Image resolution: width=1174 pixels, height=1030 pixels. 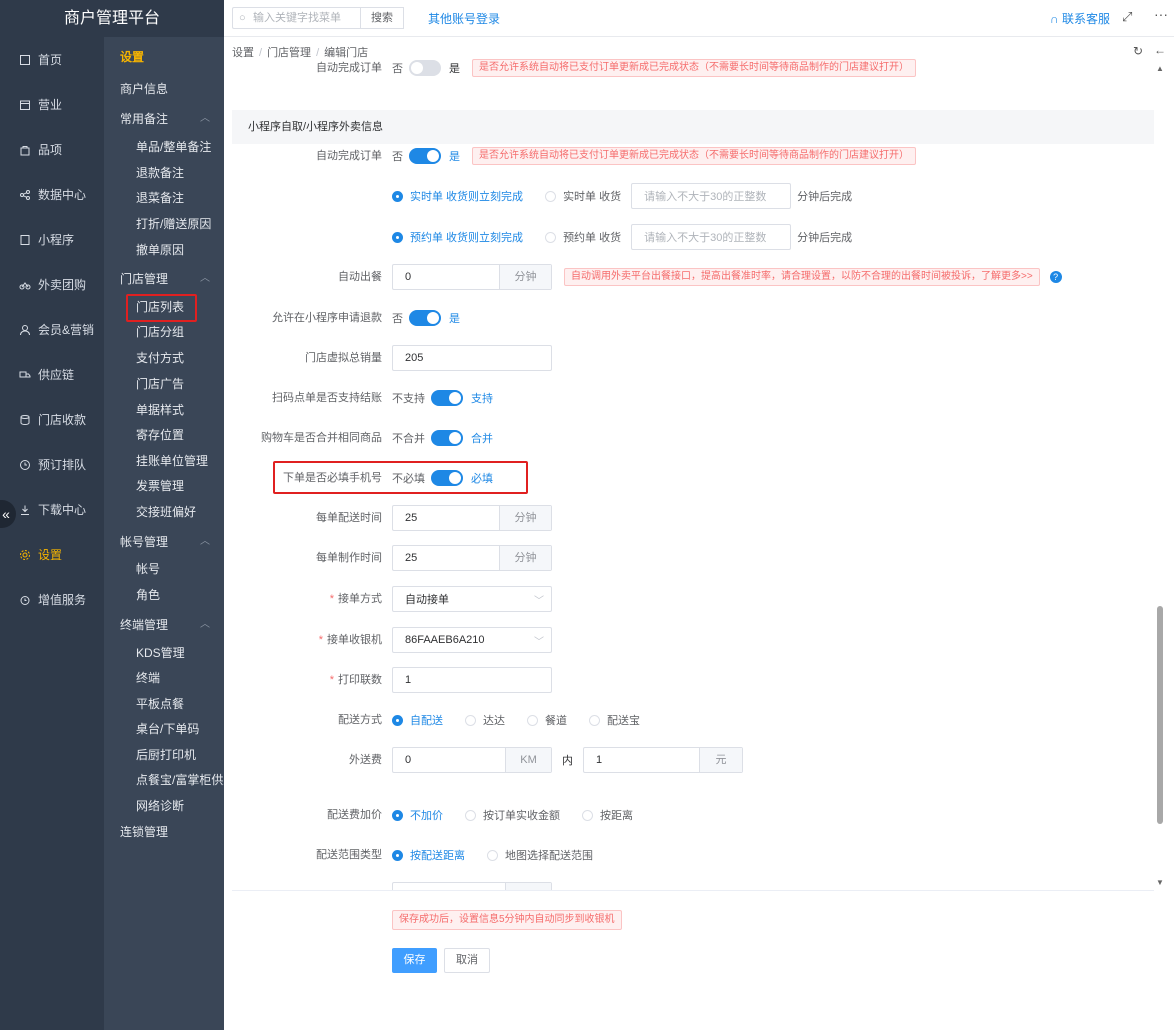 What do you see at coordinates (1056, 19) in the screenshot?
I see `headset-icon: ∩` at bounding box center [1056, 19].